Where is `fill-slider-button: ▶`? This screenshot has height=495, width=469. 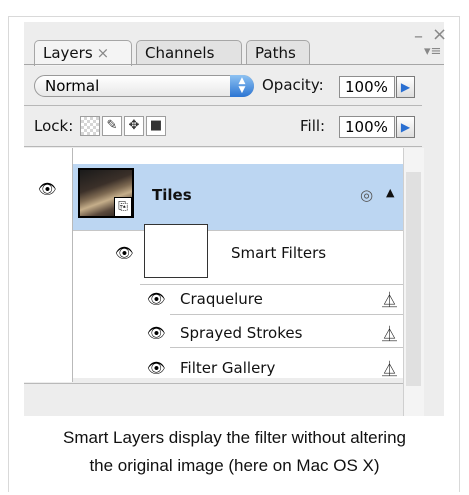 fill-slider-button: ▶ is located at coordinates (405, 127).